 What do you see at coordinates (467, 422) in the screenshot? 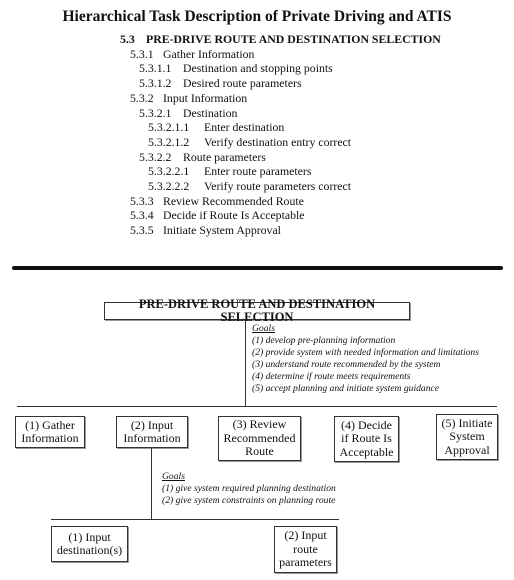
I see `box-line: (5) Initiate` at bounding box center [467, 422].